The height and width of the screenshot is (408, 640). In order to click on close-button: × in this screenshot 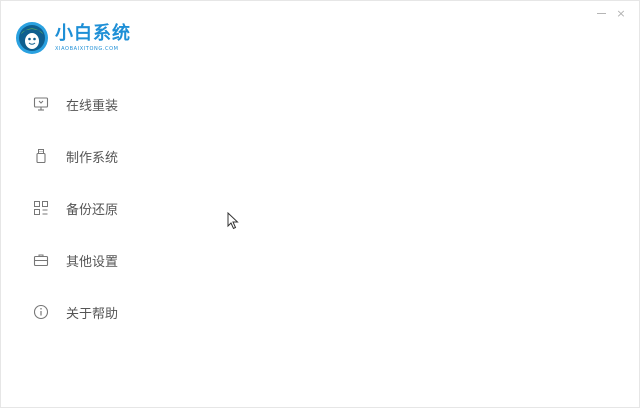, I will do `click(621, 13)`.